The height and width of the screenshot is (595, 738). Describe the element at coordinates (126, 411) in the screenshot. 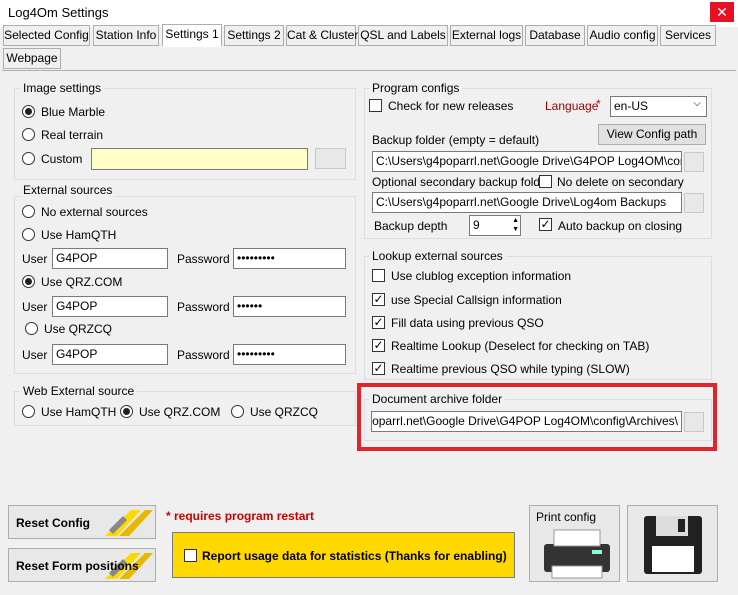

I see `radio-web-qrz` at that location.